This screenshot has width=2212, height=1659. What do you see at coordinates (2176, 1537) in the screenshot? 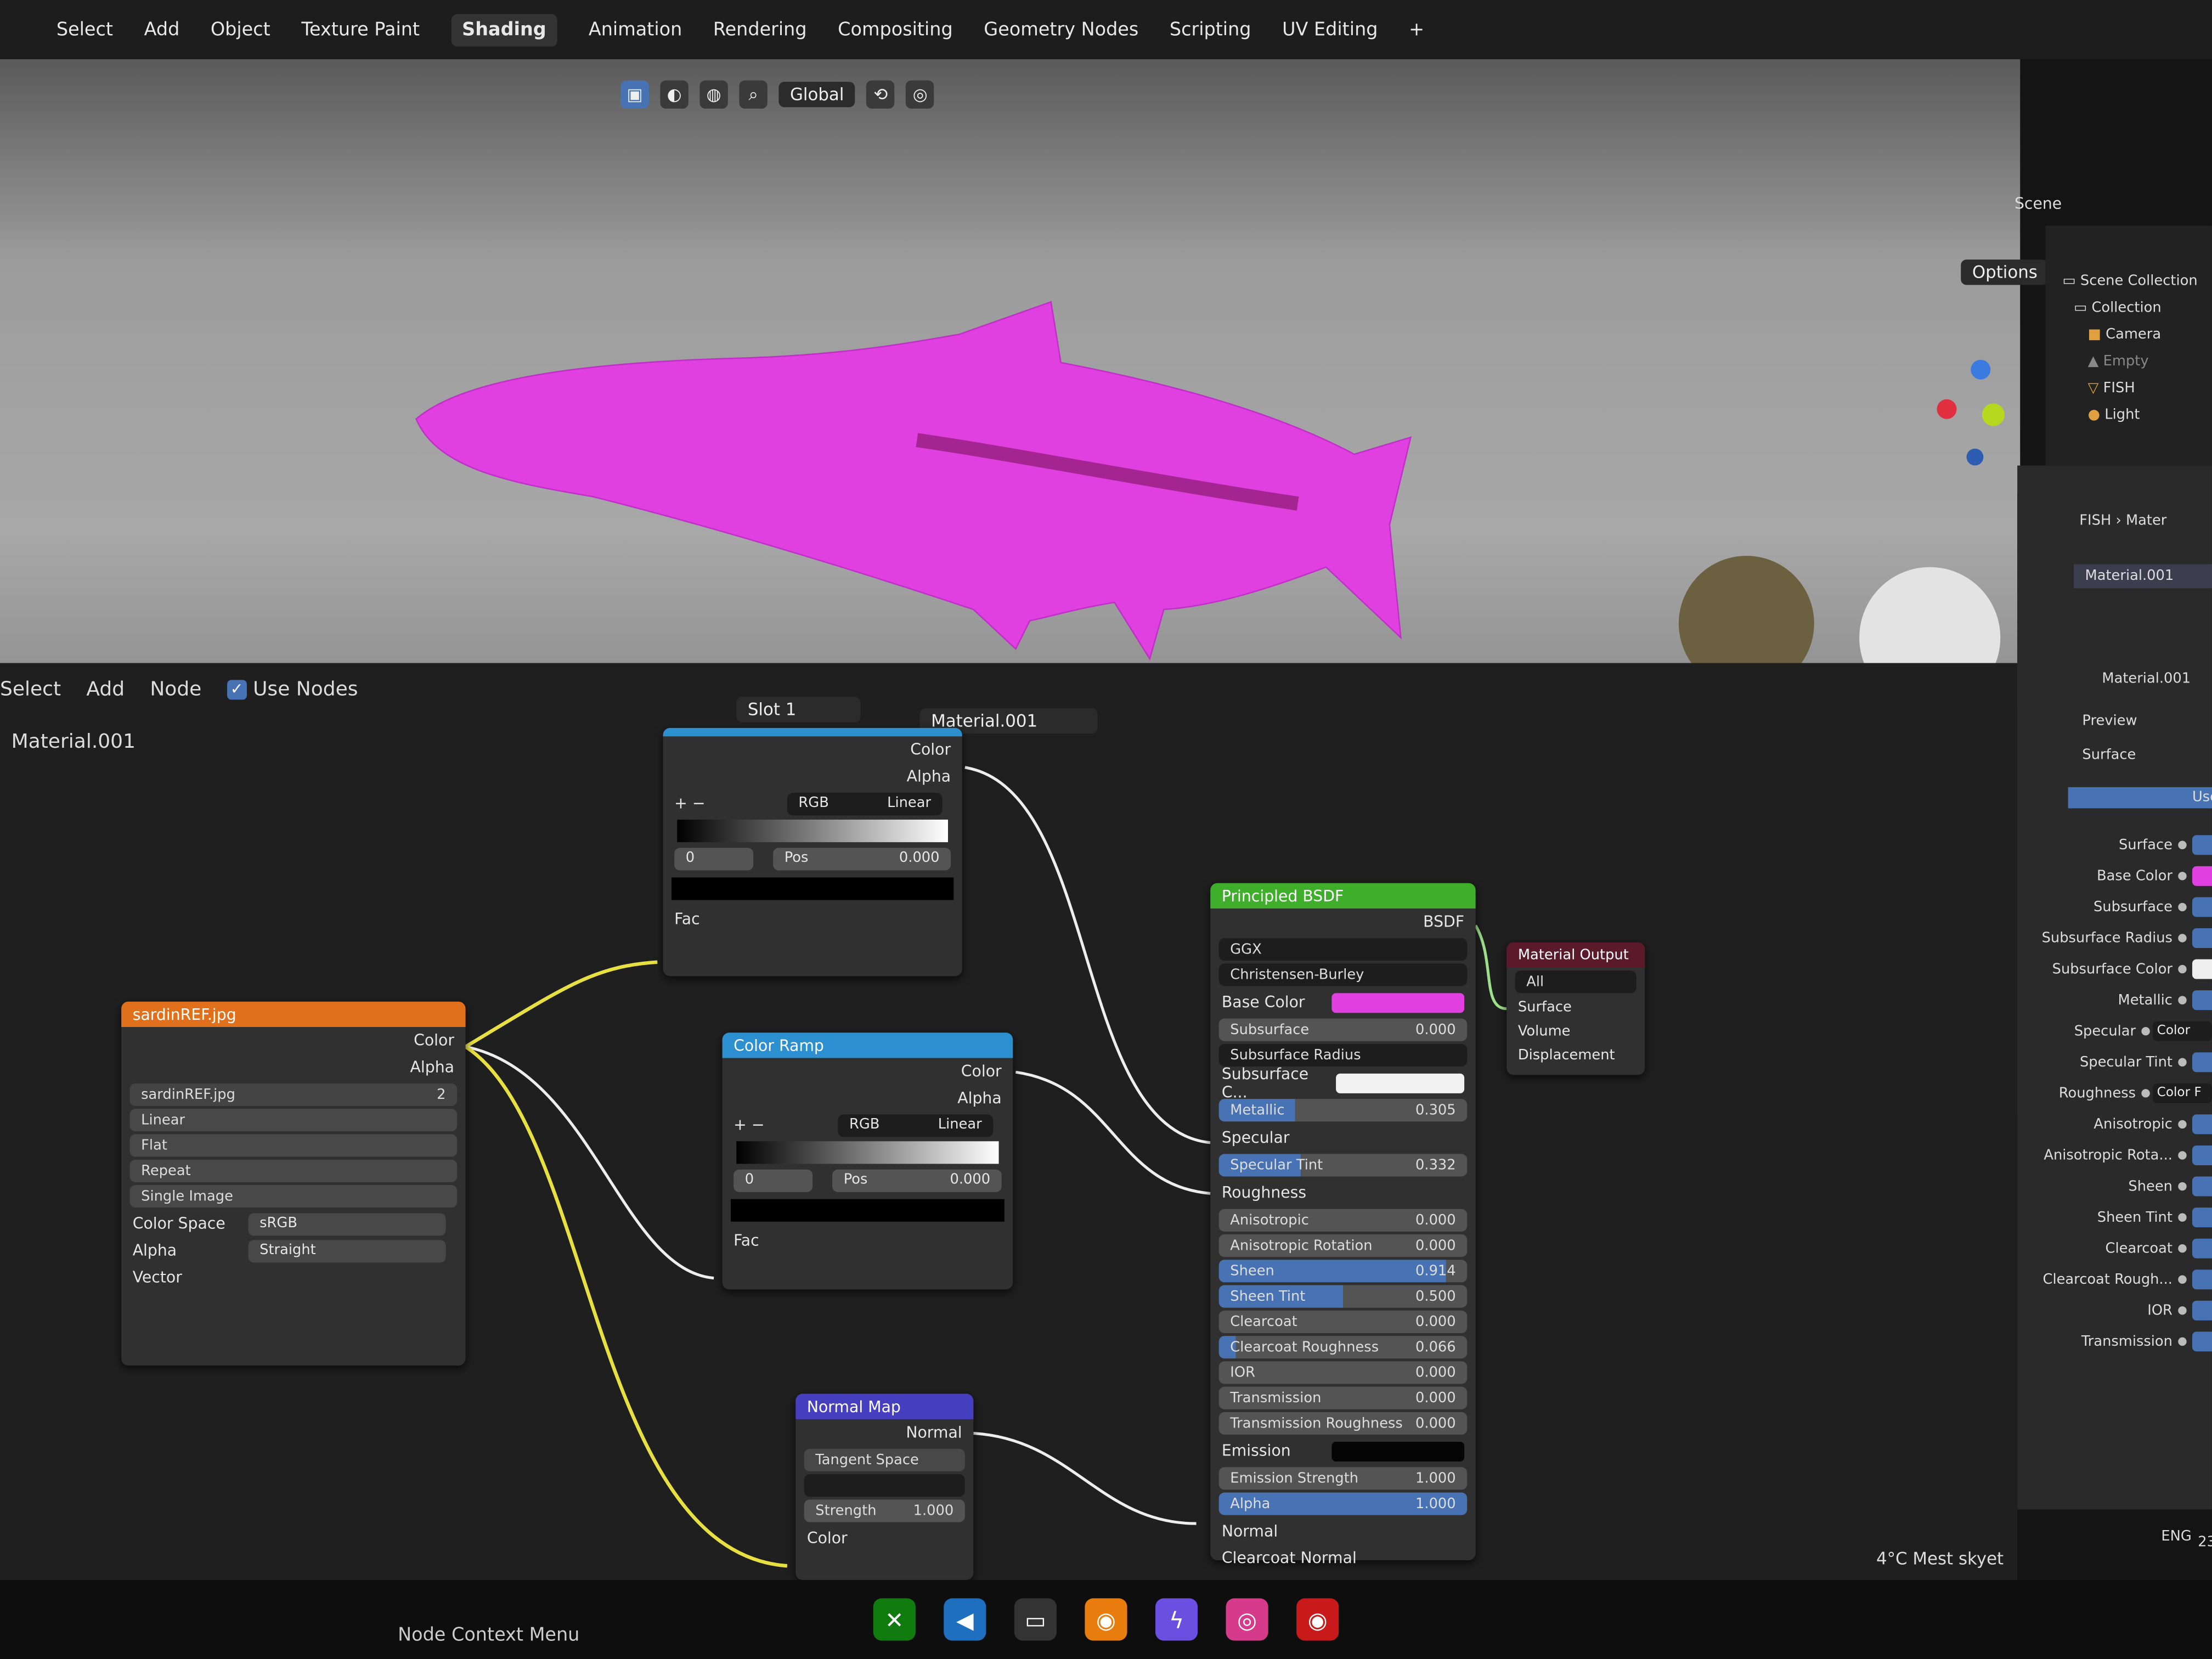
I see `language-indicator: ENG` at bounding box center [2176, 1537].